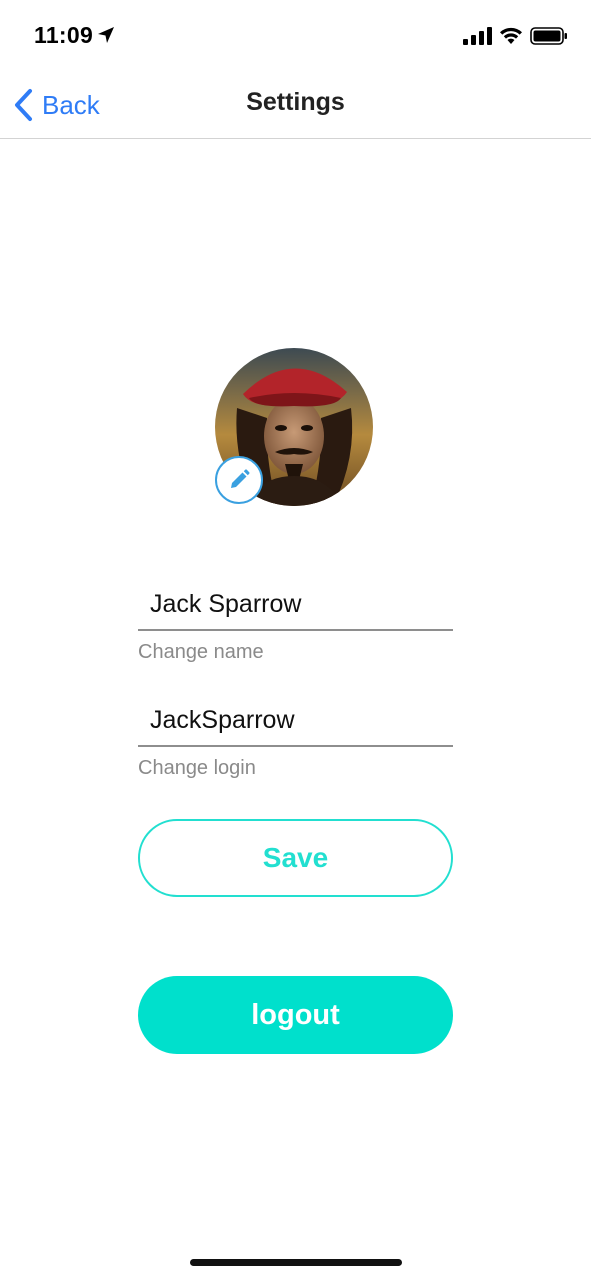 This screenshot has width=591, height=1280. I want to click on wifi-icon, so click(511, 35).